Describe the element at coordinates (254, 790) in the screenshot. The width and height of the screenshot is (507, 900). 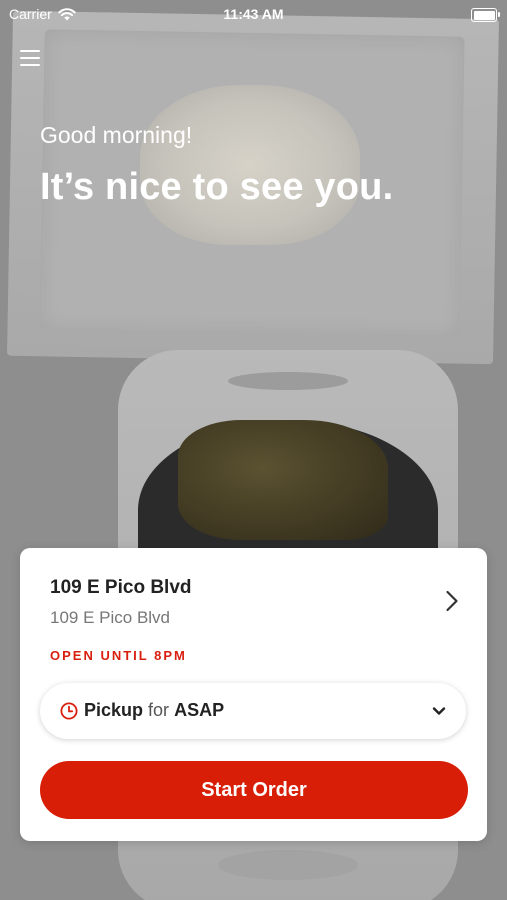
I see `start-order-button: Start Order` at that location.